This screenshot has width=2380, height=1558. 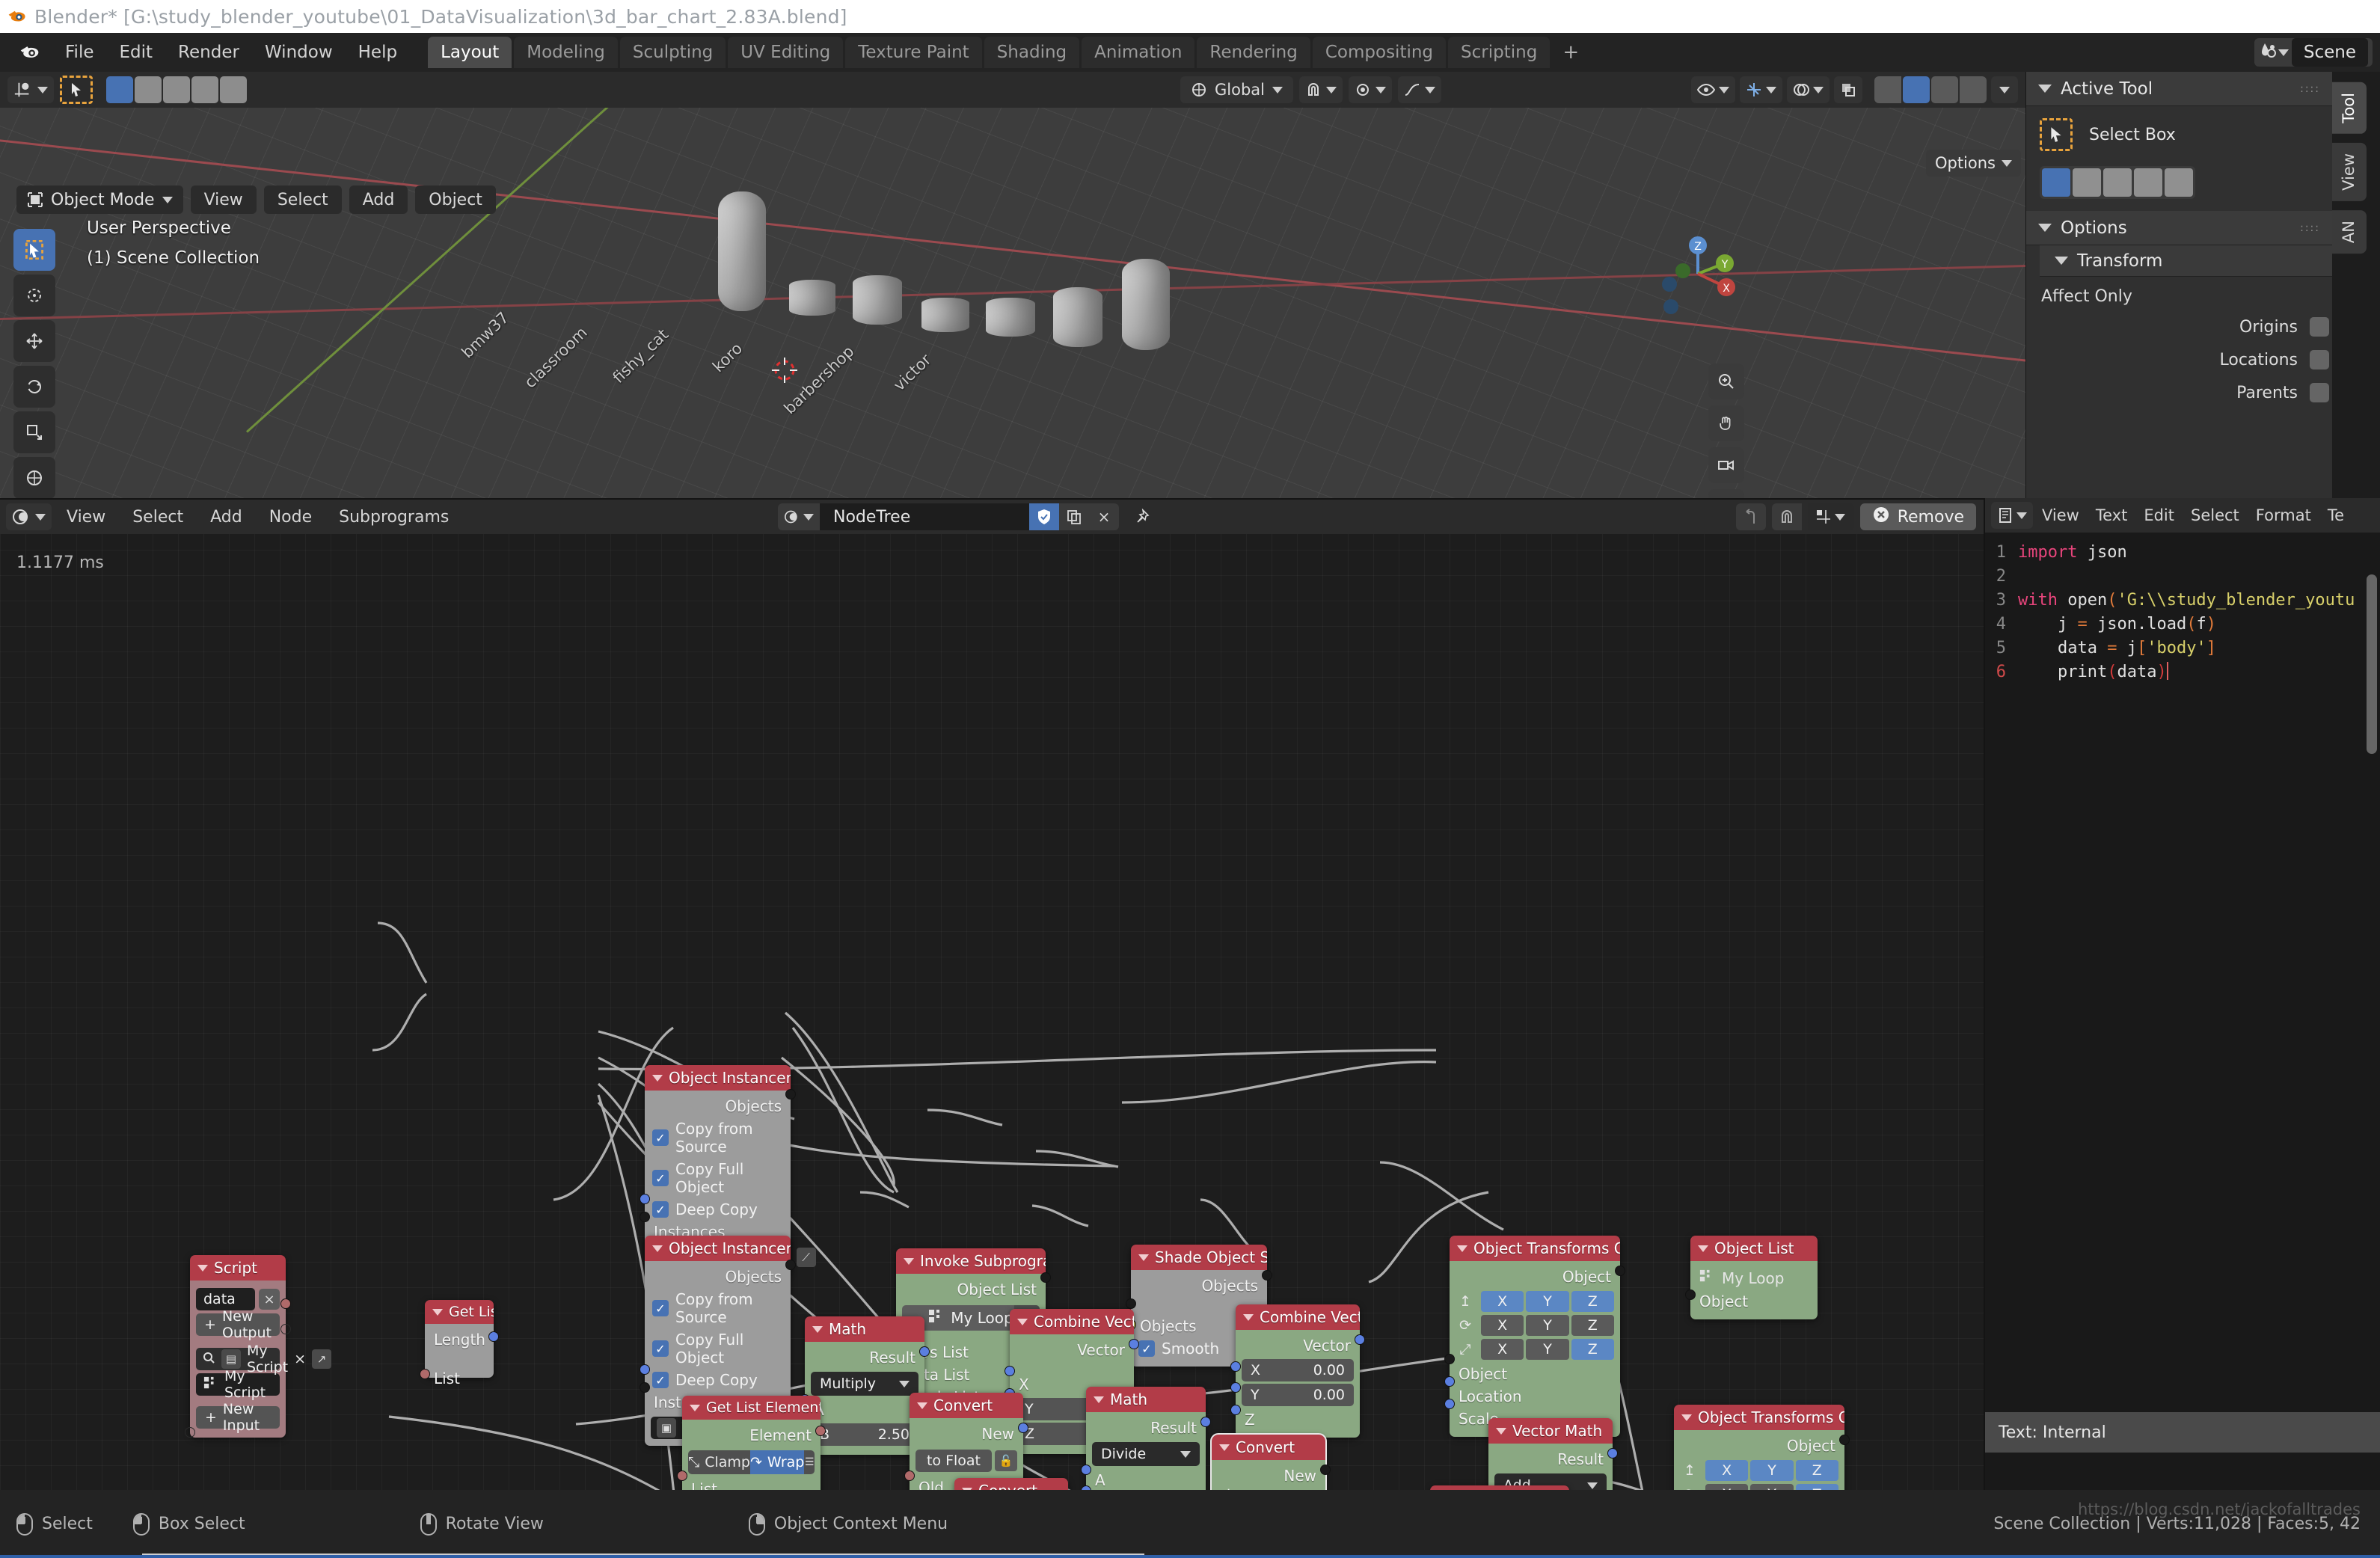 What do you see at coordinates (1570, 52) in the screenshot?
I see `add-workspace-button: +` at bounding box center [1570, 52].